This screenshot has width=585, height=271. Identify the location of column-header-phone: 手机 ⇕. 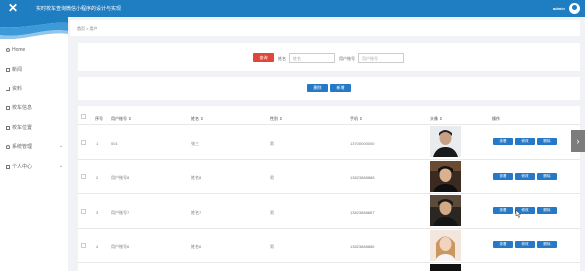
(356, 119).